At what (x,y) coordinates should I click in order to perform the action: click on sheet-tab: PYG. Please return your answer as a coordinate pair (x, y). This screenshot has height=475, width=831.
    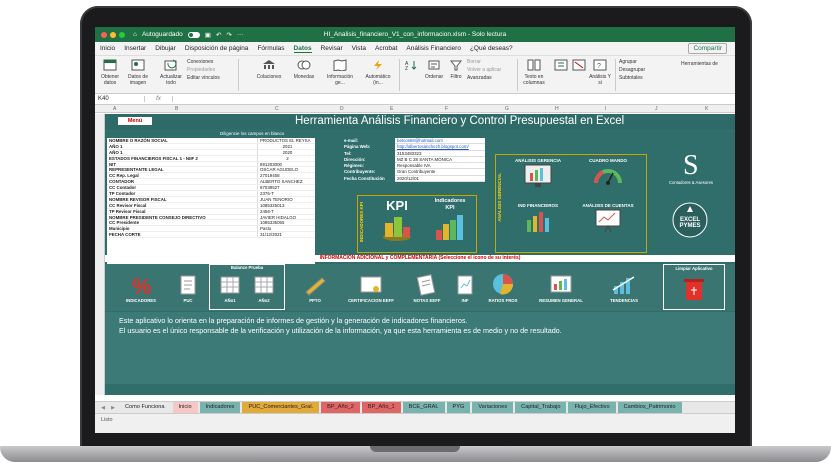
    Looking at the image, I should click on (458, 407).